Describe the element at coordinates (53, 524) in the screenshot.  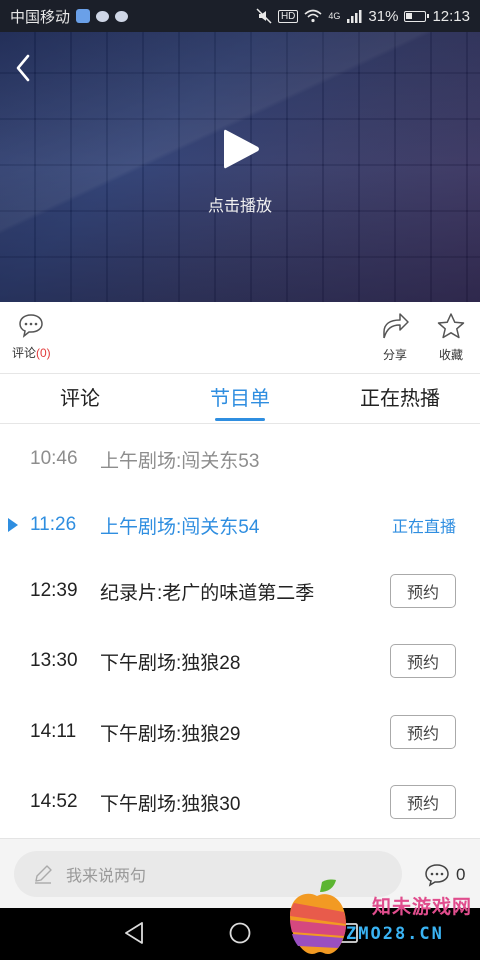
I see `program-time: 11:26` at that location.